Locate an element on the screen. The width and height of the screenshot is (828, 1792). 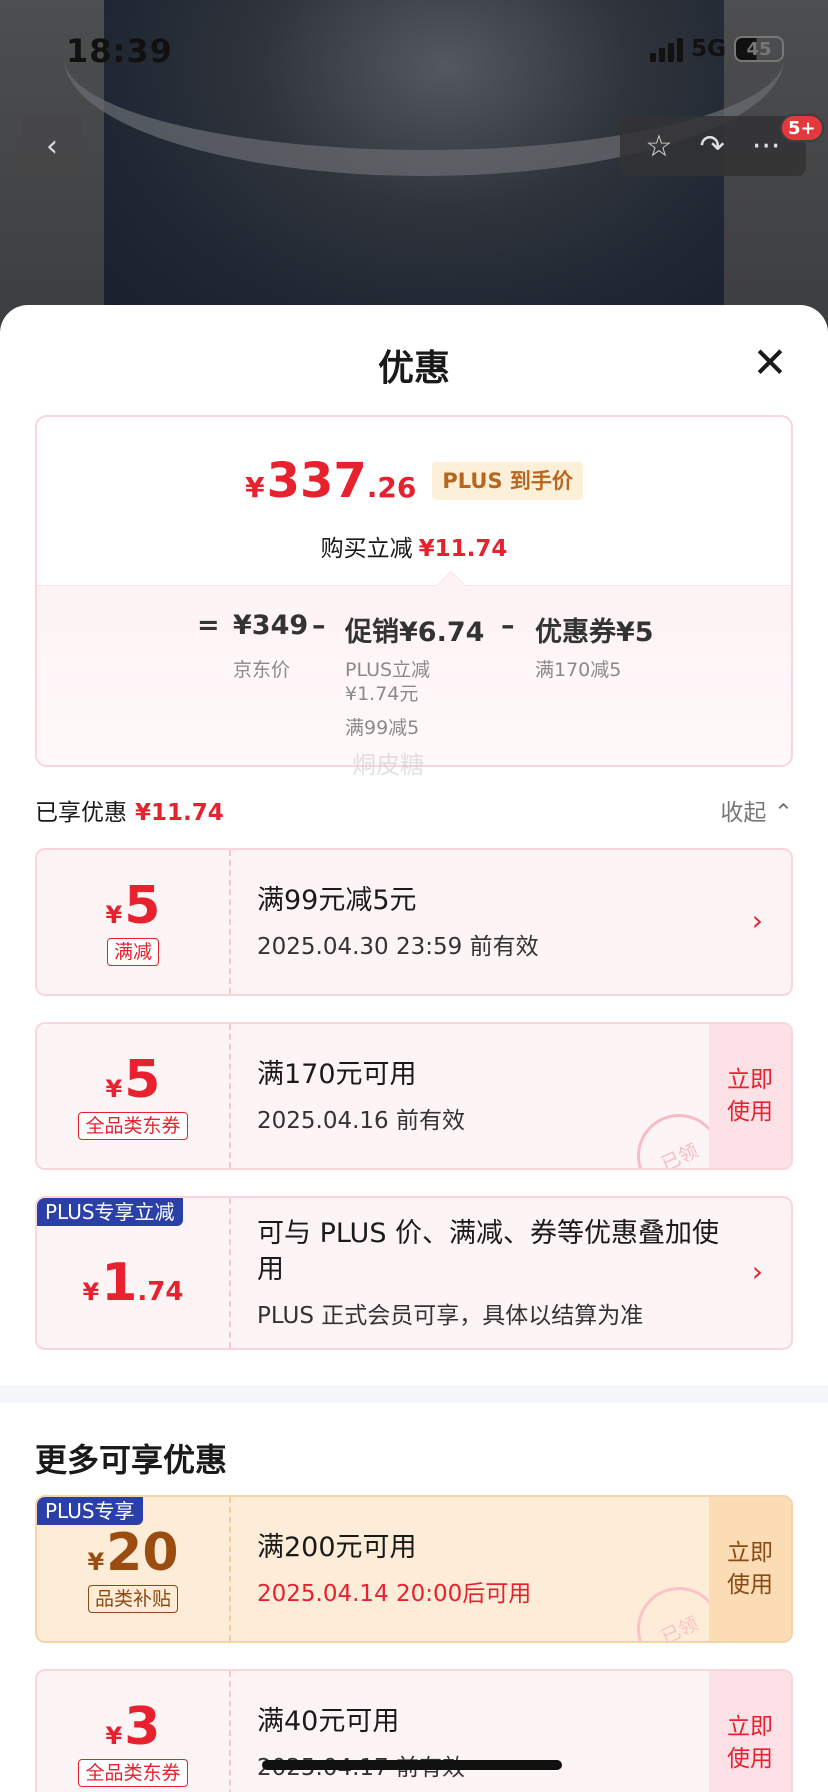
network-type: 5G is located at coordinates (708, 49).